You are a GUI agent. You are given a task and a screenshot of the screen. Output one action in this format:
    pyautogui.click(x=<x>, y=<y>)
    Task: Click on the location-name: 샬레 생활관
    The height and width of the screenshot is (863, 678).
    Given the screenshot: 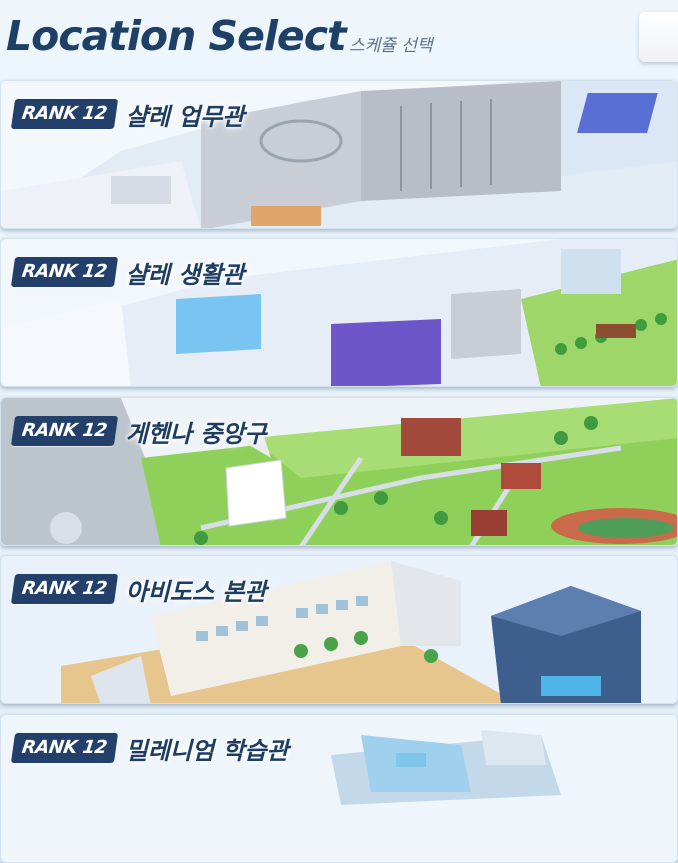 What is the action you would take?
    pyautogui.click(x=185, y=274)
    